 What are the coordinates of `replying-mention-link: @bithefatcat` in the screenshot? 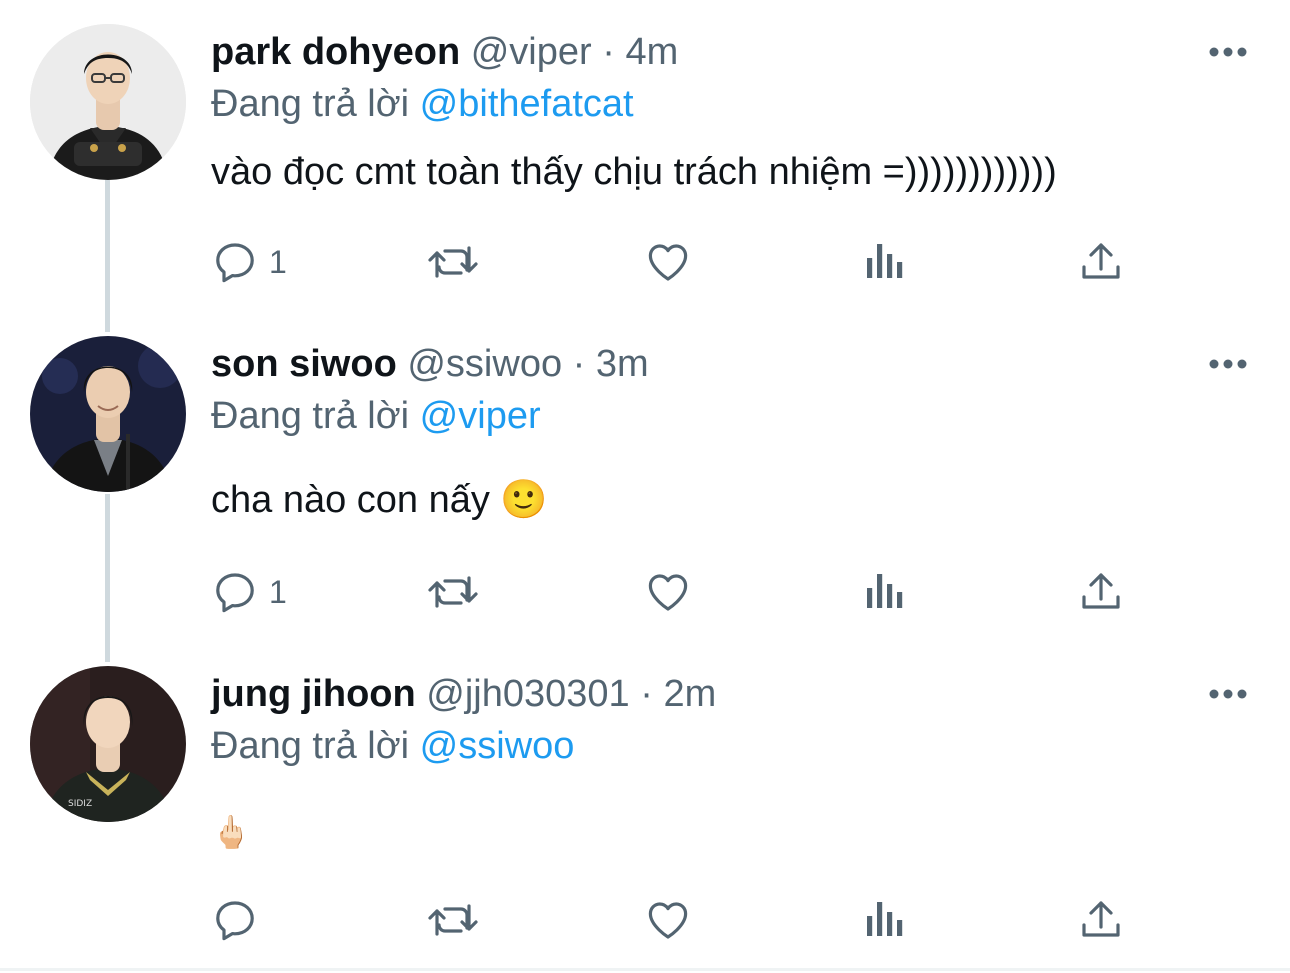 It's located at (527, 104).